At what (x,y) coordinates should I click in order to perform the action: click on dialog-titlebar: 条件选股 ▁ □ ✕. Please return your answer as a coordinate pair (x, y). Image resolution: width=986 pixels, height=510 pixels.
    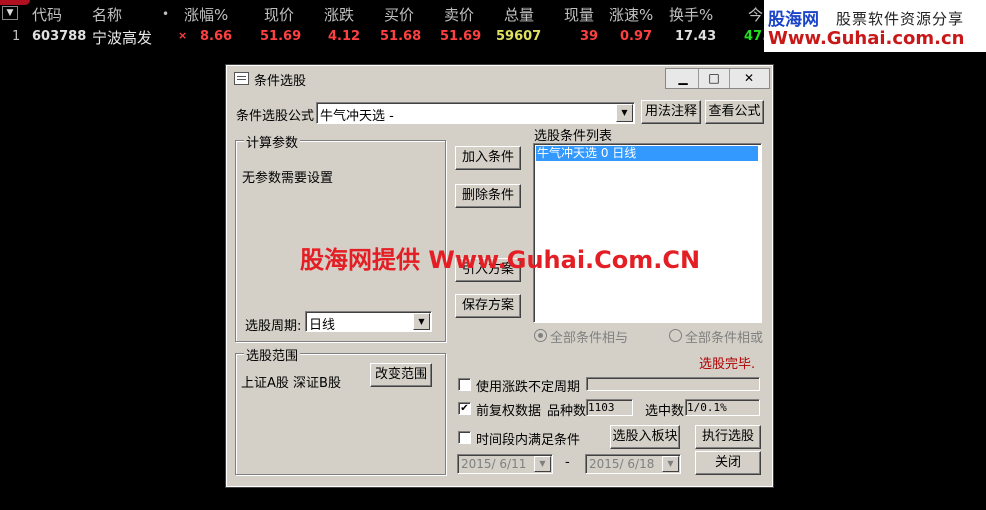
    Looking at the image, I should click on (499, 78).